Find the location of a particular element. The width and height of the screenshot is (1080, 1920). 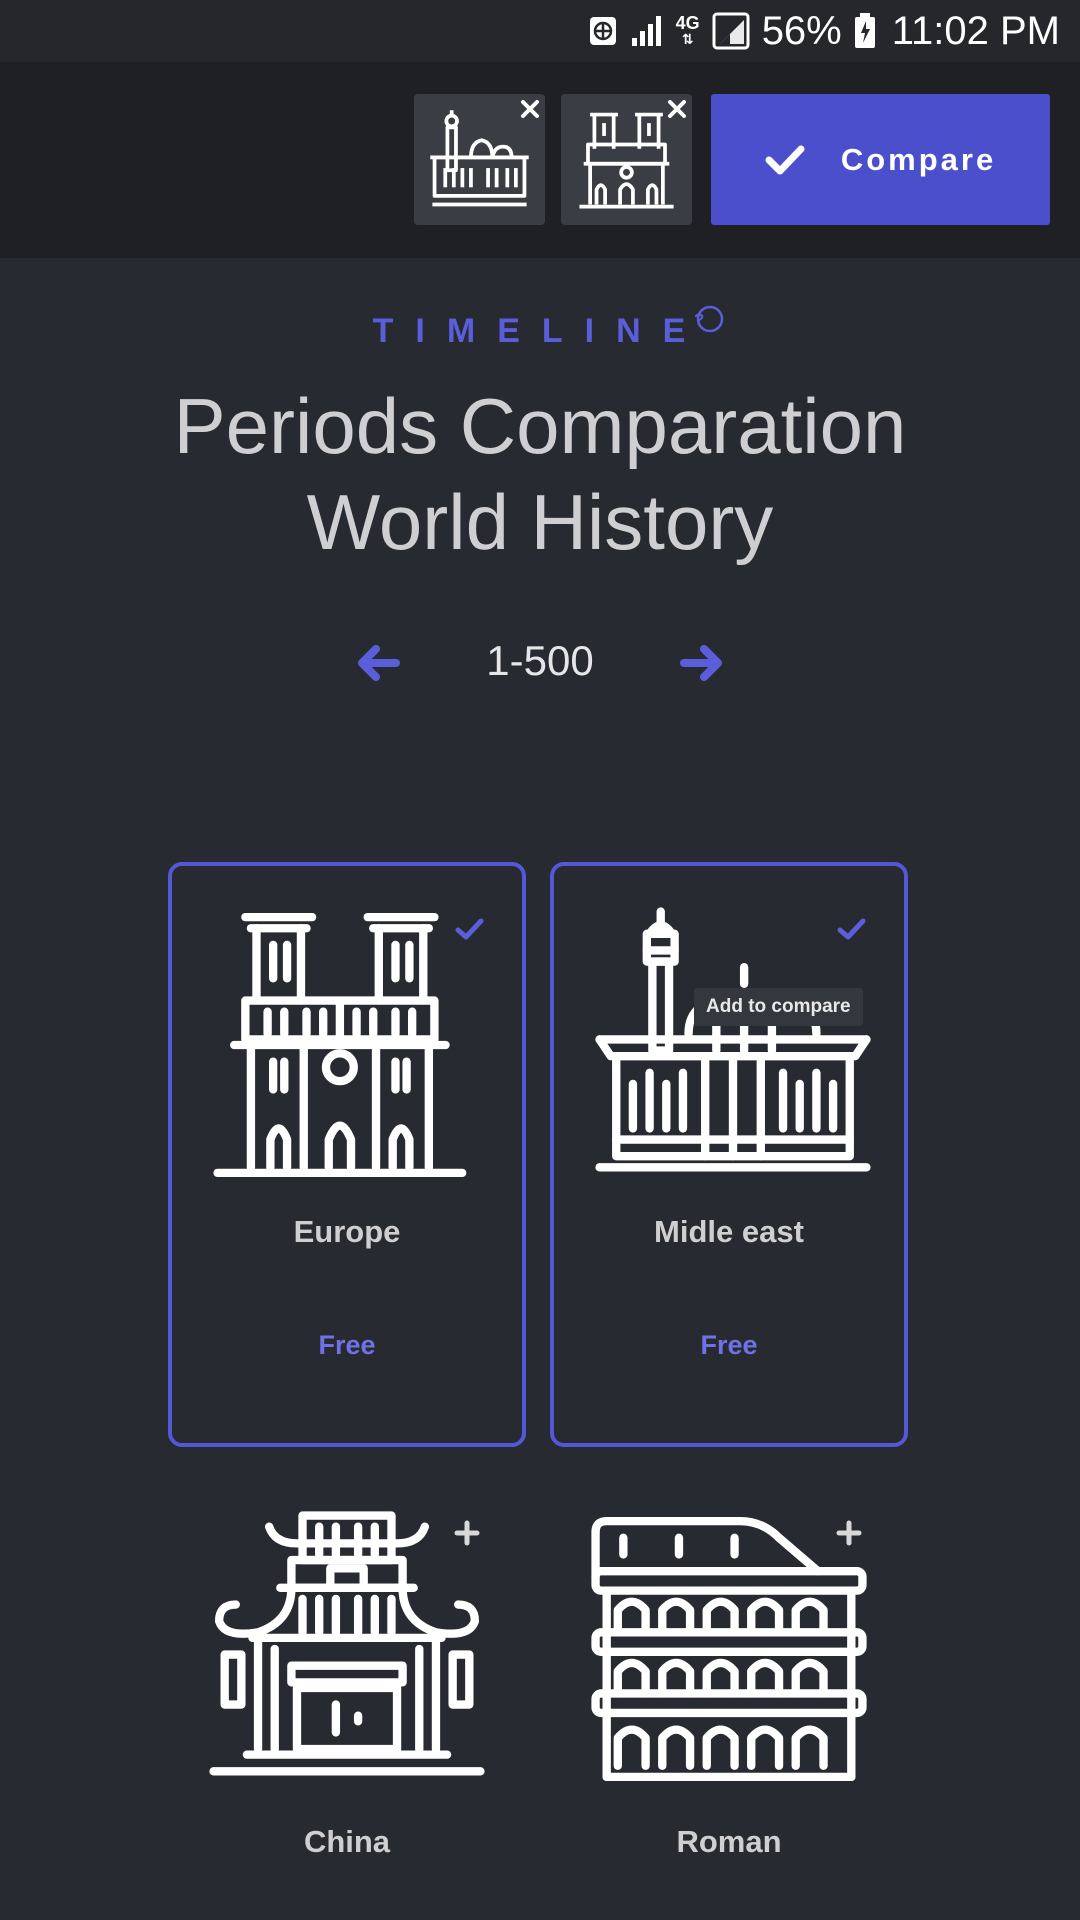

period-card-china: China is located at coordinates (347, 1678).